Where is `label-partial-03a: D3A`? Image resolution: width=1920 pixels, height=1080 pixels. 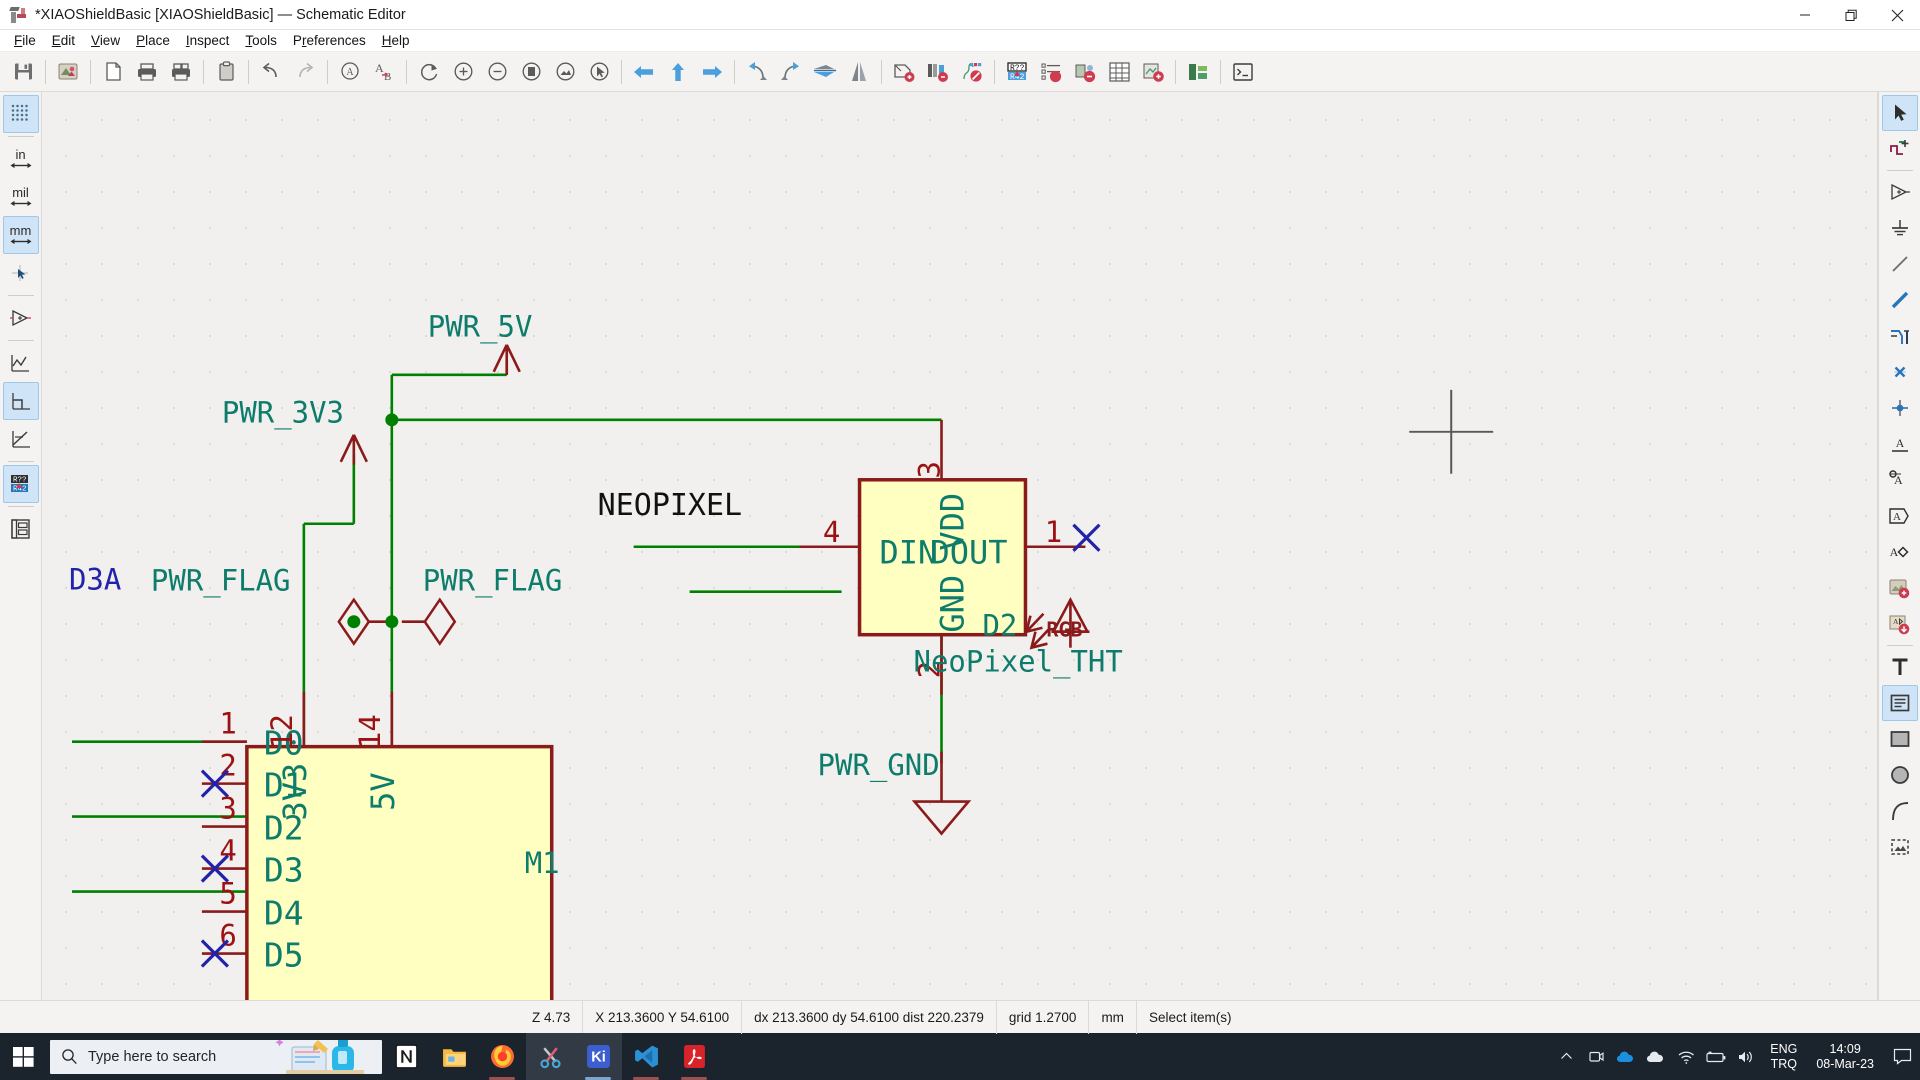
label-partial-03a: D3A is located at coordinates (95, 579).